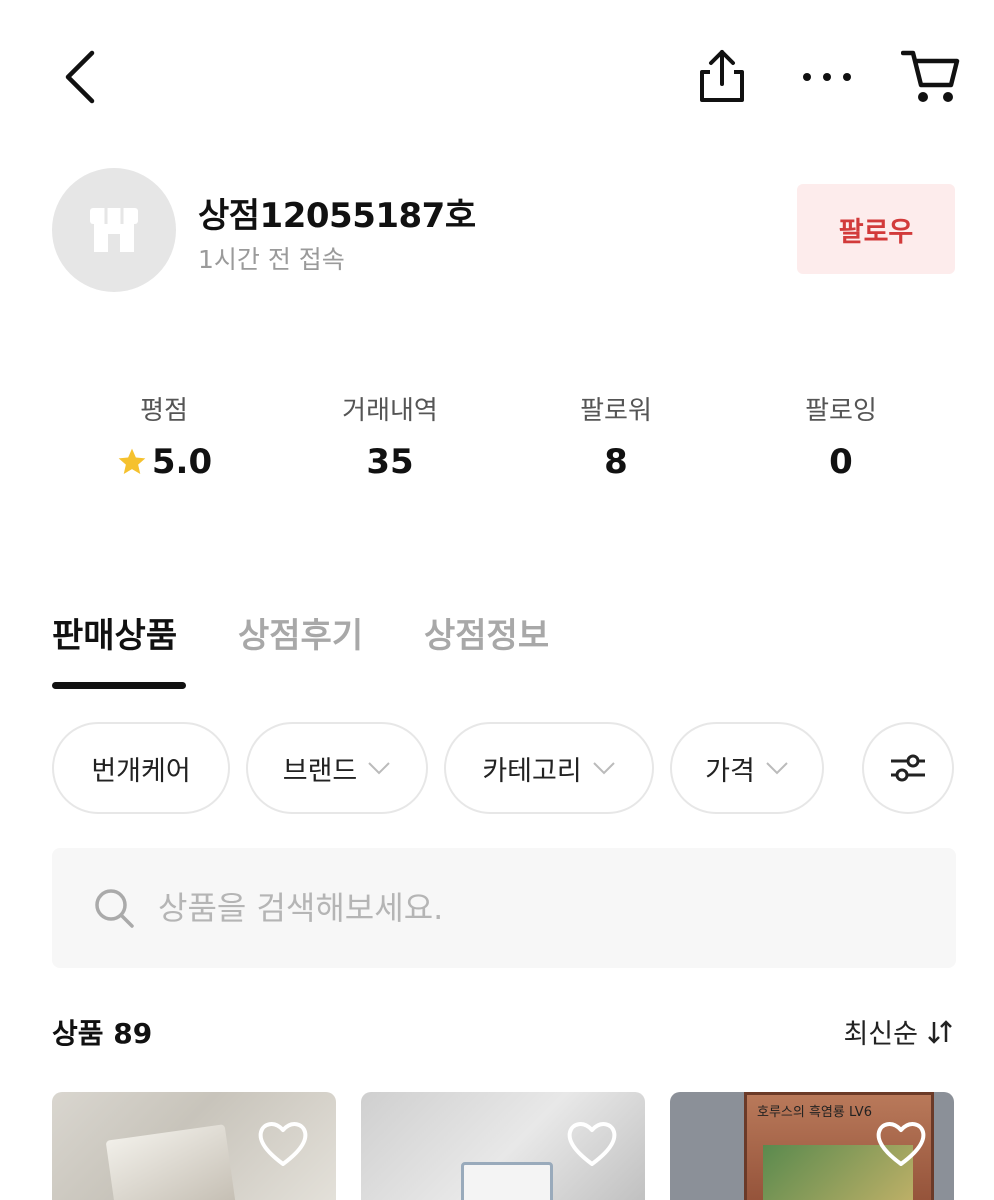  Describe the element at coordinates (141, 771) in the screenshot. I see `filter-label: 번개케어` at that location.